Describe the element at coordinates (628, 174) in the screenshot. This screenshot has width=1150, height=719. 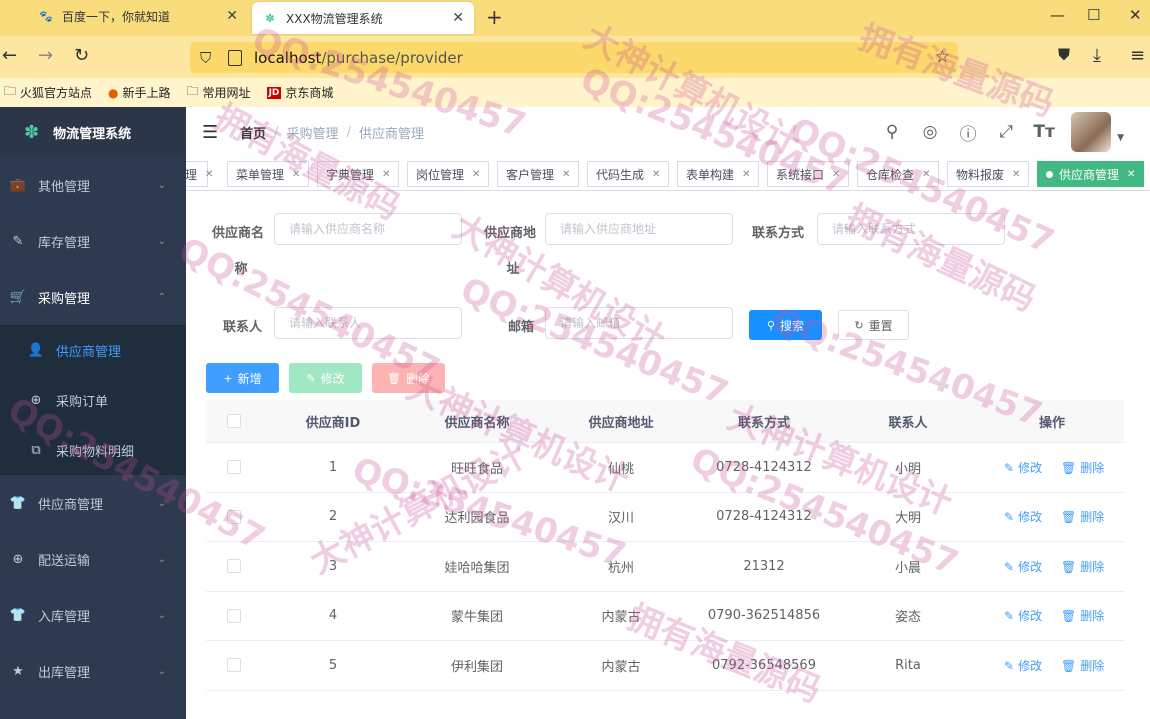
I see `tag-item: 代码生成 ✕` at that location.